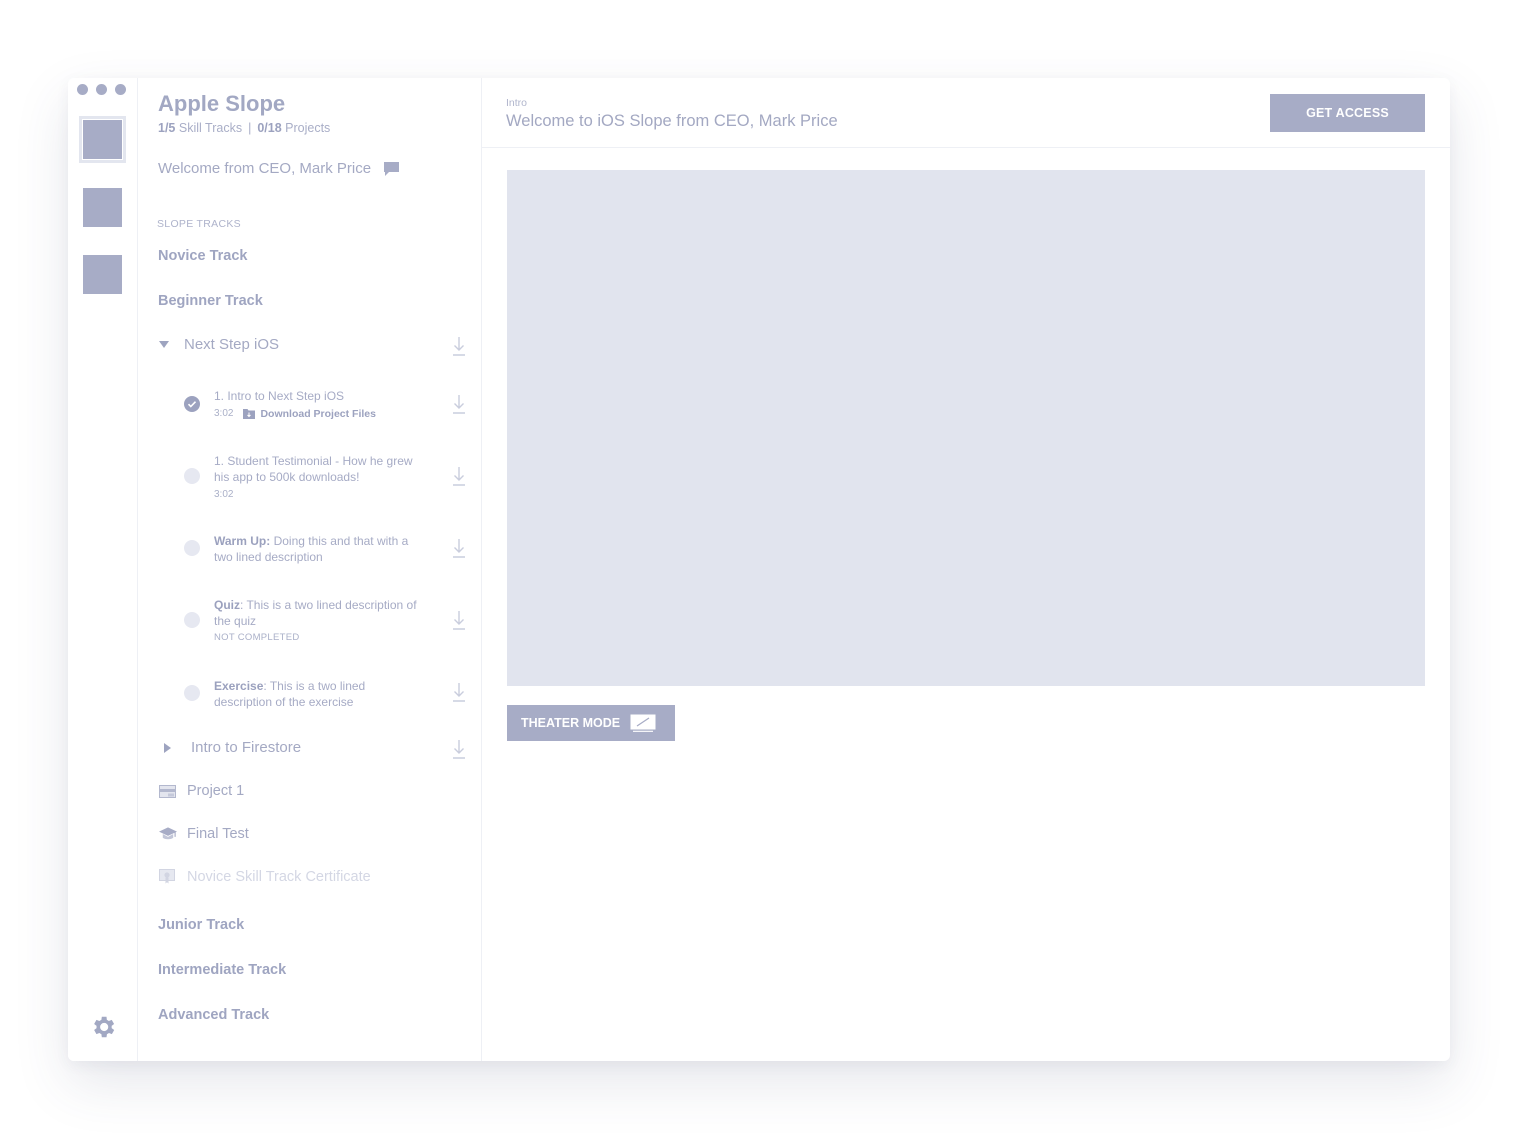 The width and height of the screenshot is (1517, 1139). What do you see at coordinates (202, 256) in the screenshot?
I see `track-novice: Novice Track` at bounding box center [202, 256].